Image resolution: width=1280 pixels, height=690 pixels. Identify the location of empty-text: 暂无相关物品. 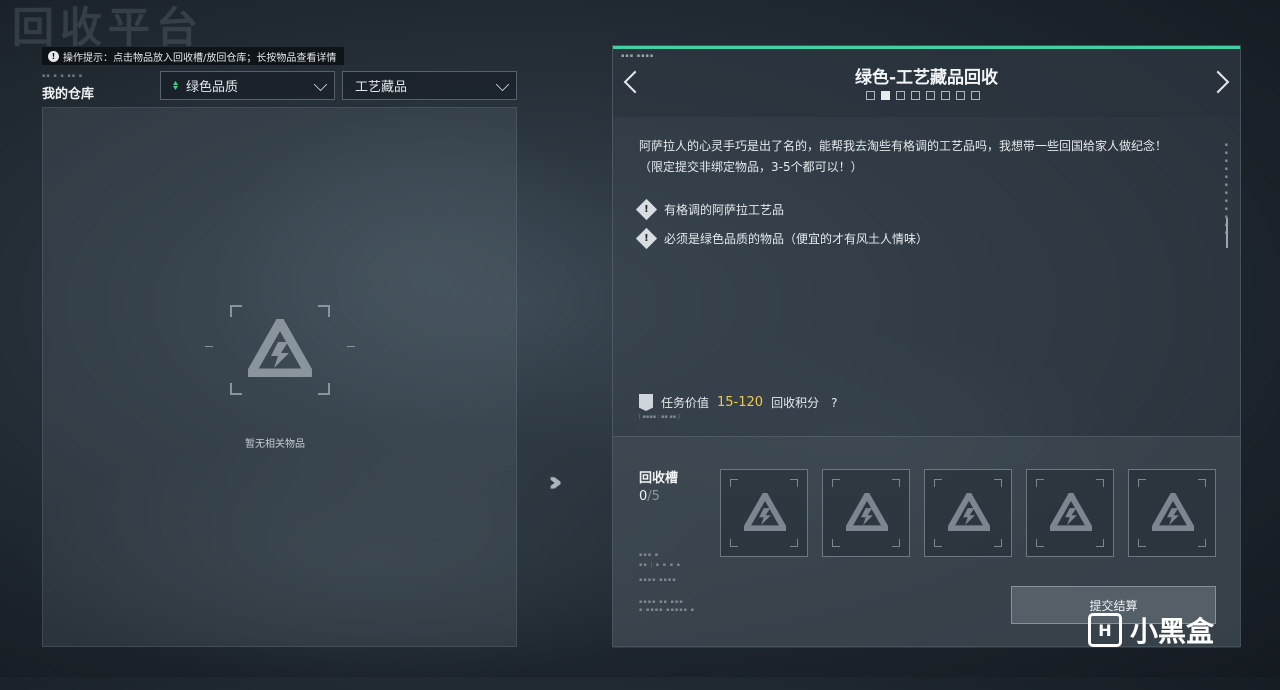
(275, 444).